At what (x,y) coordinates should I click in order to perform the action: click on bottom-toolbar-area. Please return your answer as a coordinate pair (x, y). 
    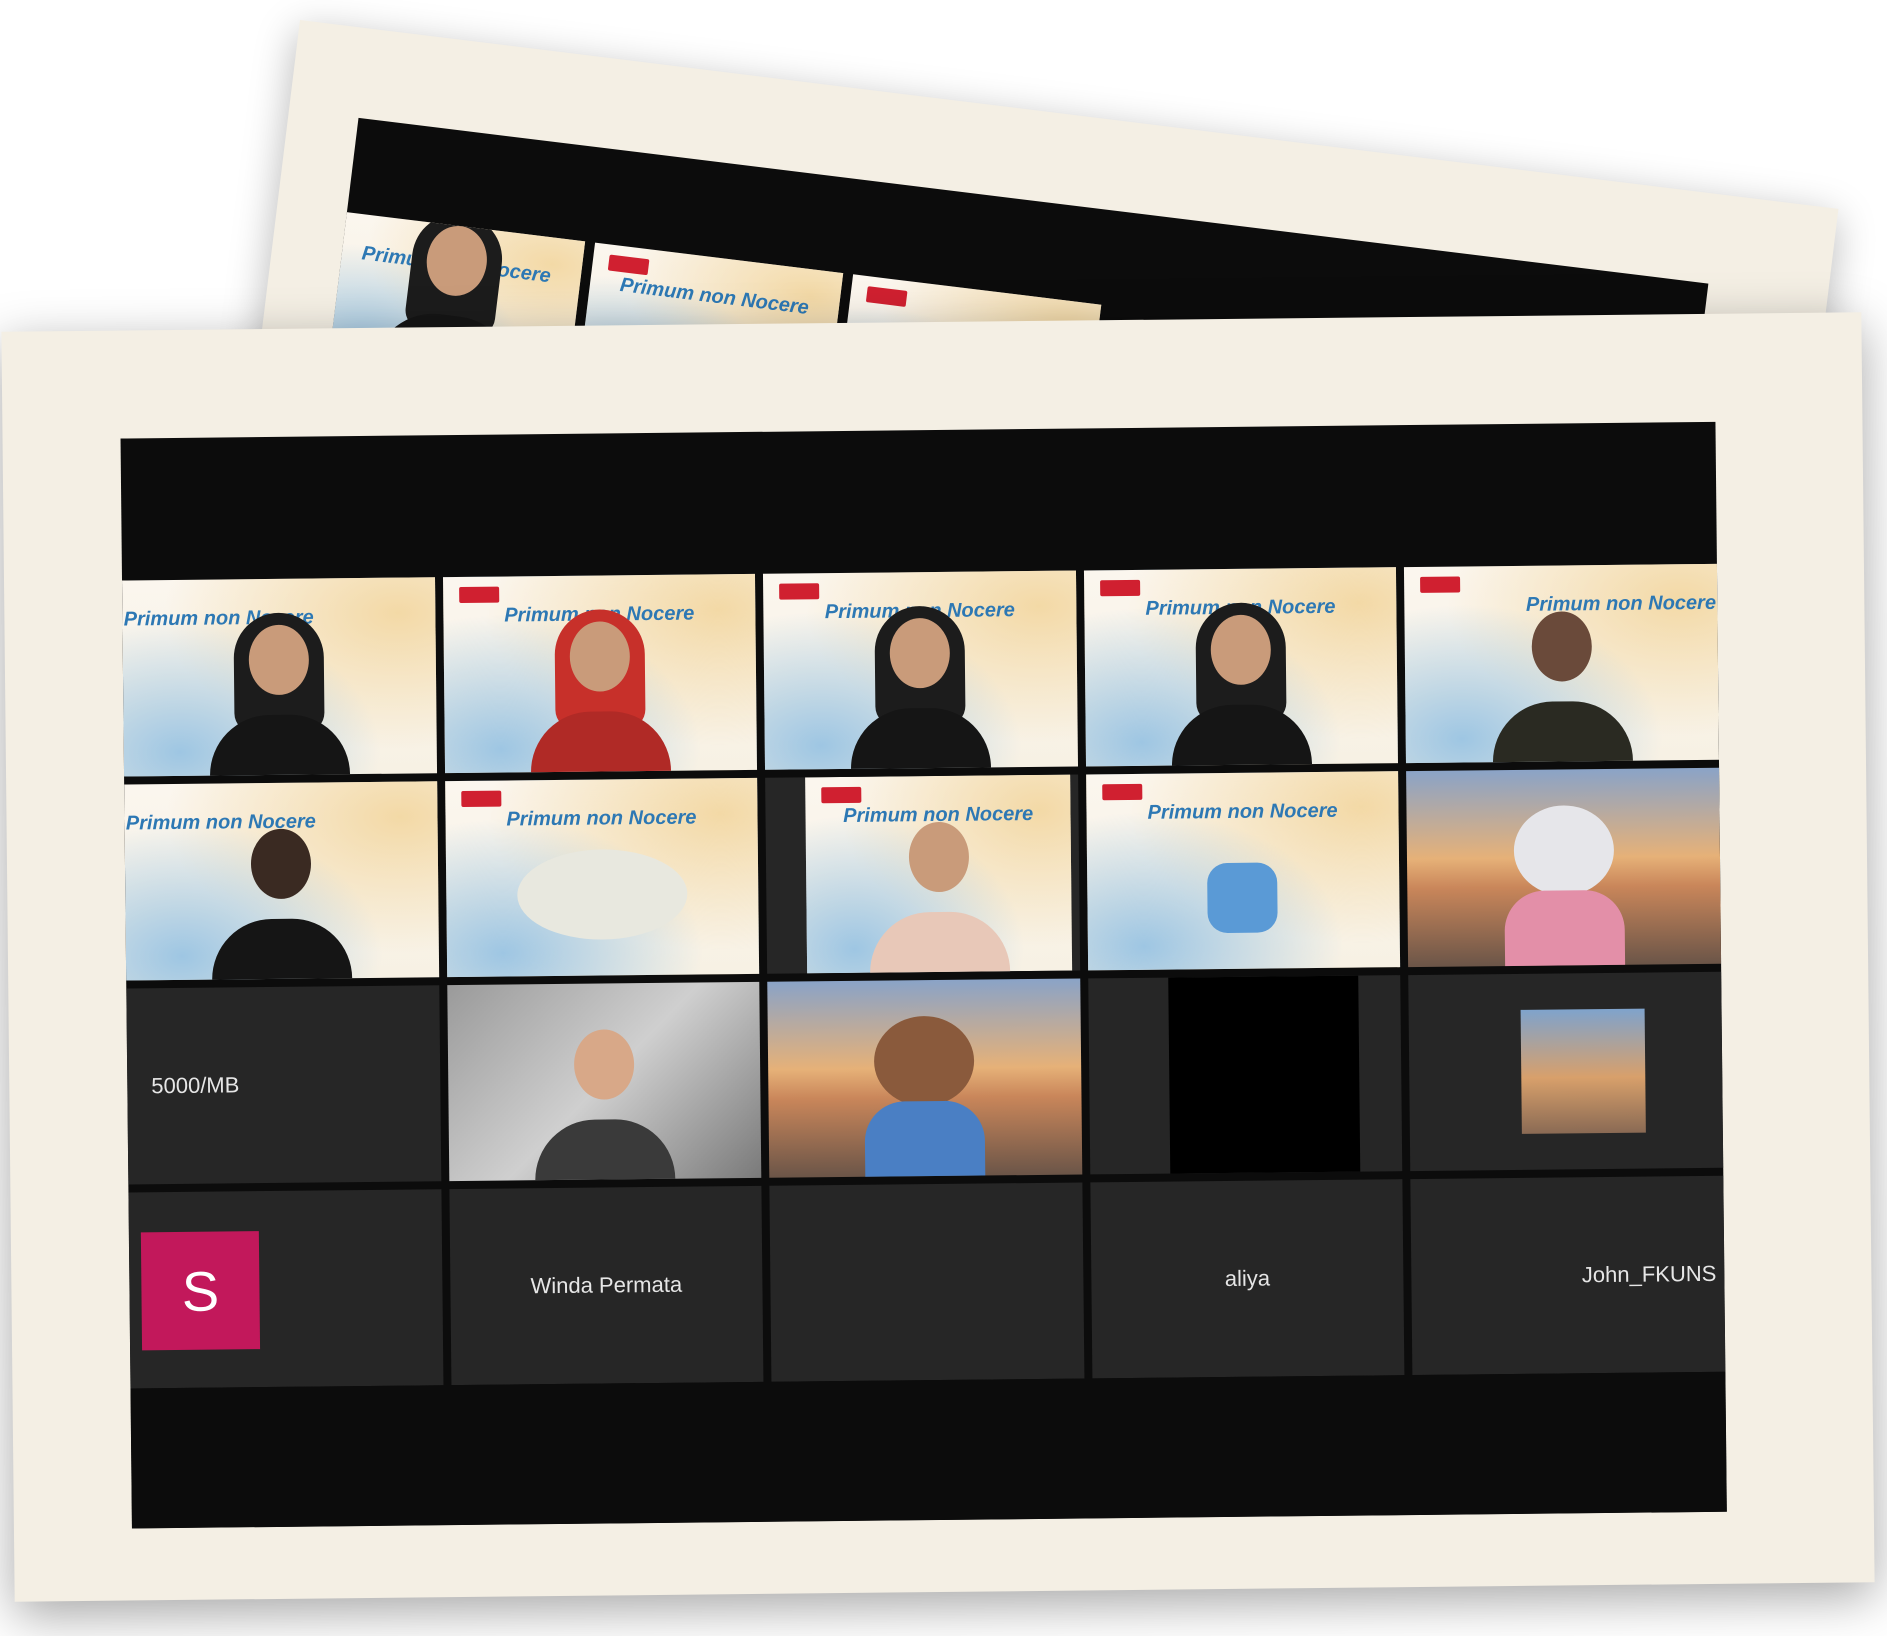
    Looking at the image, I should click on (928, 1450).